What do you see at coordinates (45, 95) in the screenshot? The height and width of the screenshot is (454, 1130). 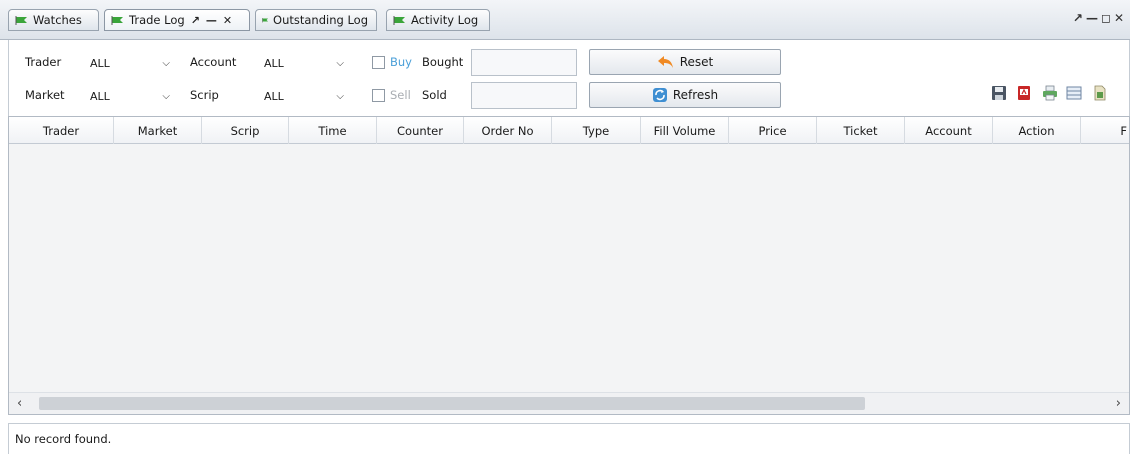 I see `market-label: Market` at bounding box center [45, 95].